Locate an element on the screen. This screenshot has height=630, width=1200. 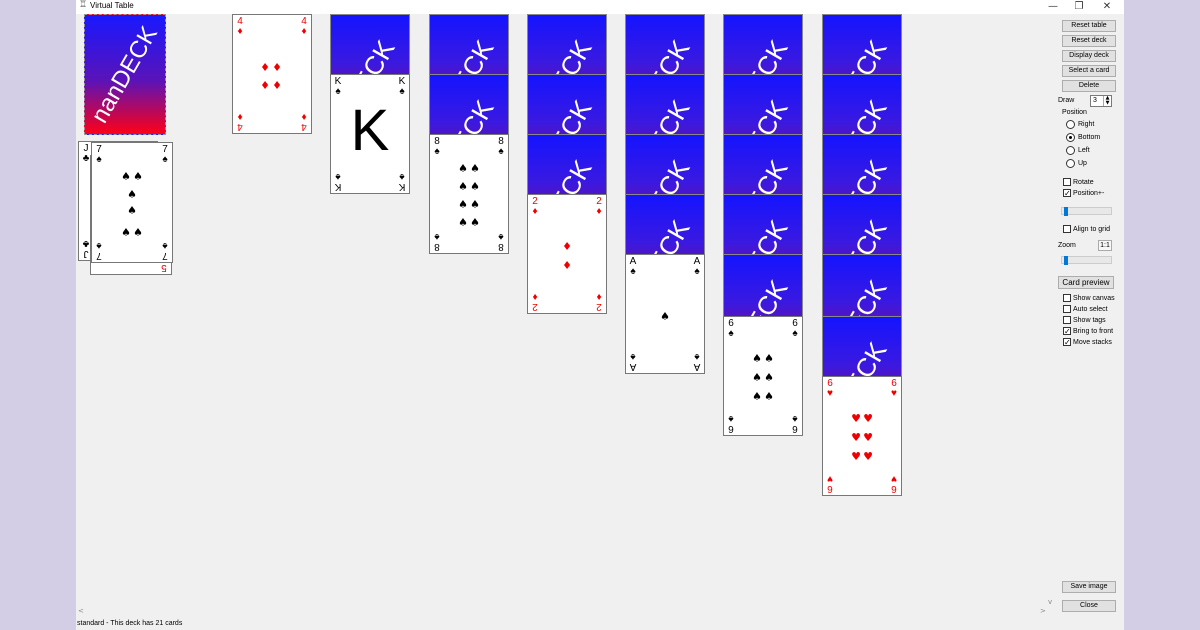
card-two-diamonds: 2 ♦ 2 ♦ 2 ♦ 2 ♦ ♦ ♦ is located at coordinates (567, 254).